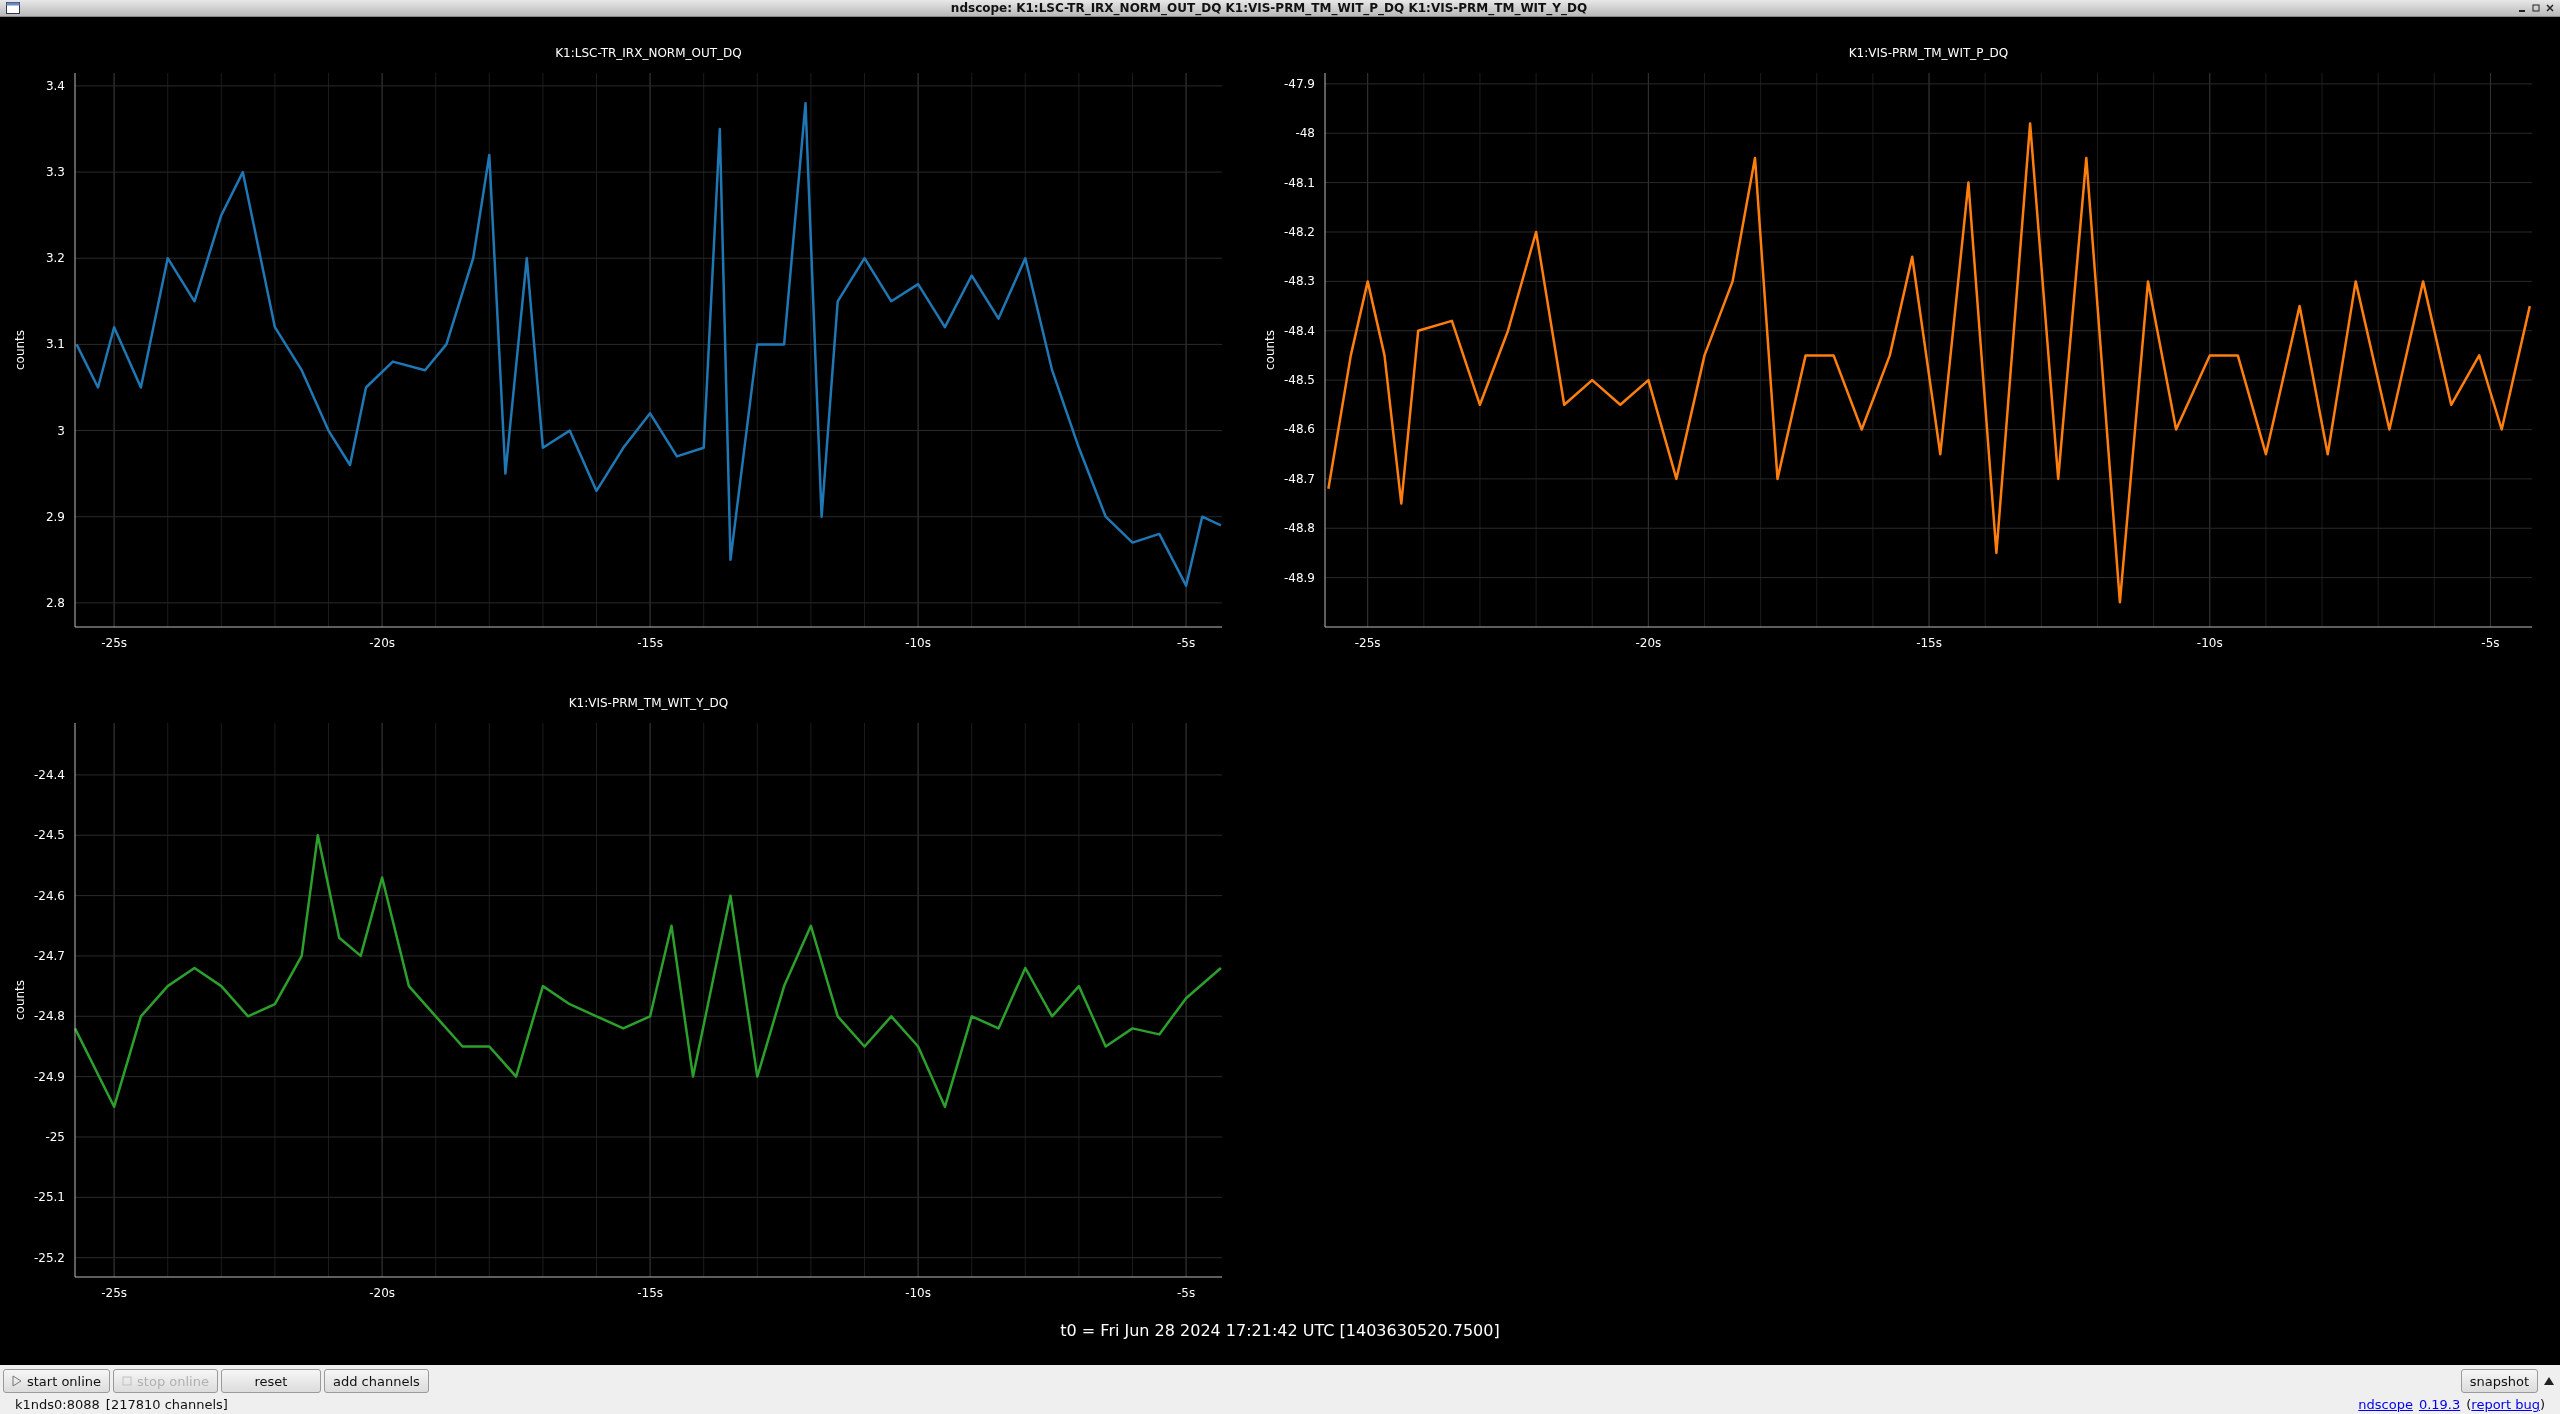  I want to click on snapshot-button: snapshot, so click(2499, 1381).